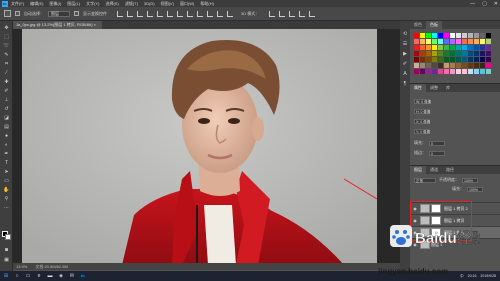 This screenshot has height=281, width=500. I want to click on layer-fill-field: 100%, so click(475, 189).